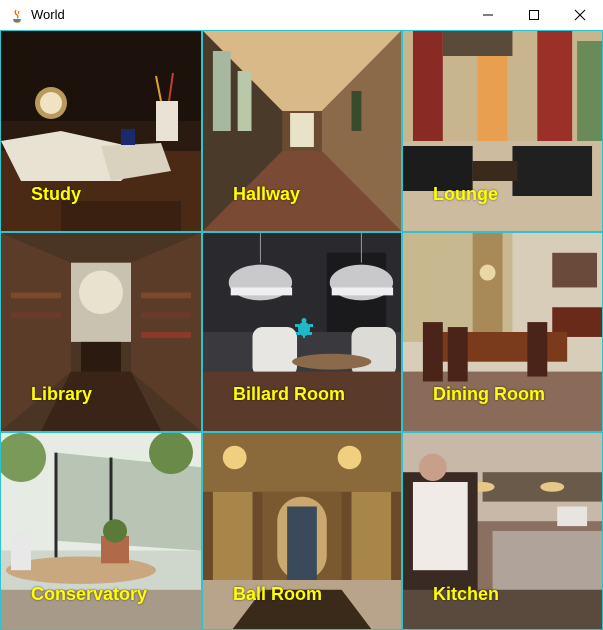 The width and height of the screenshot is (603, 630). What do you see at coordinates (101, 131) in the screenshot?
I see `room-study: Study` at bounding box center [101, 131].